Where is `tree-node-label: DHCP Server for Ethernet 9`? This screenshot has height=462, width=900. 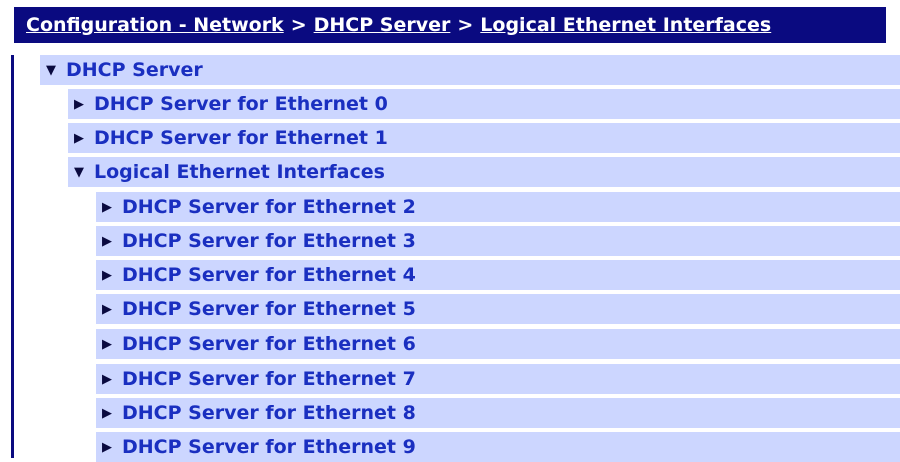
tree-node-label: DHCP Server for Ethernet 9 is located at coordinates (269, 447).